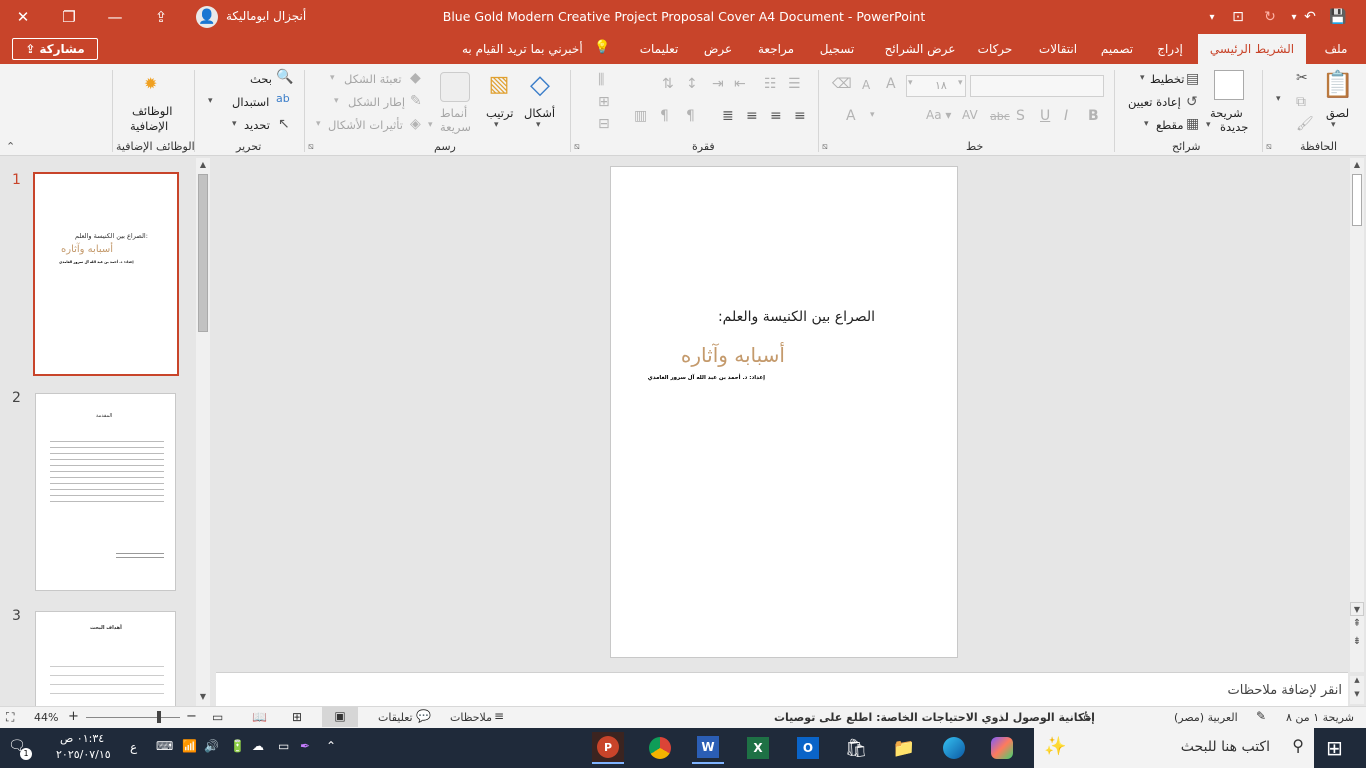 This screenshot has height=768, width=1366. I want to click on pen-icon: ✒, so click(305, 746).